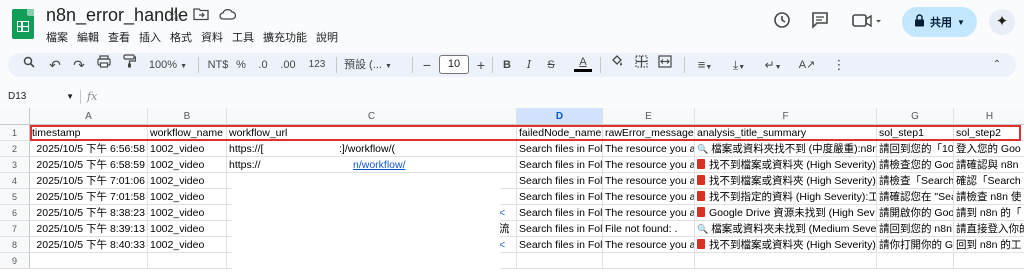 This screenshot has width=1024, height=273. Describe the element at coordinates (617, 65) in the screenshot. I see `fill-color-icon` at that location.